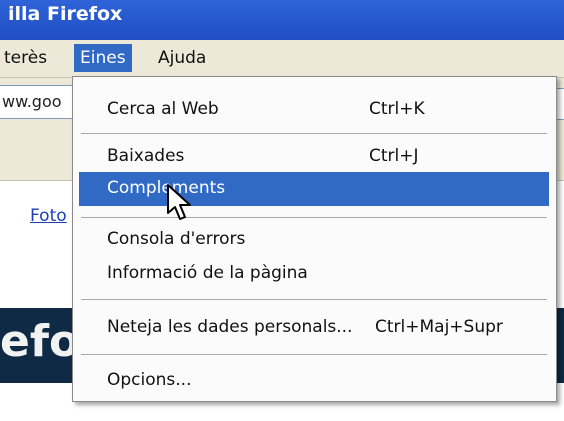 The height and width of the screenshot is (421, 564). What do you see at coordinates (26, 58) in the screenshot?
I see `menu-interes: terès` at bounding box center [26, 58].